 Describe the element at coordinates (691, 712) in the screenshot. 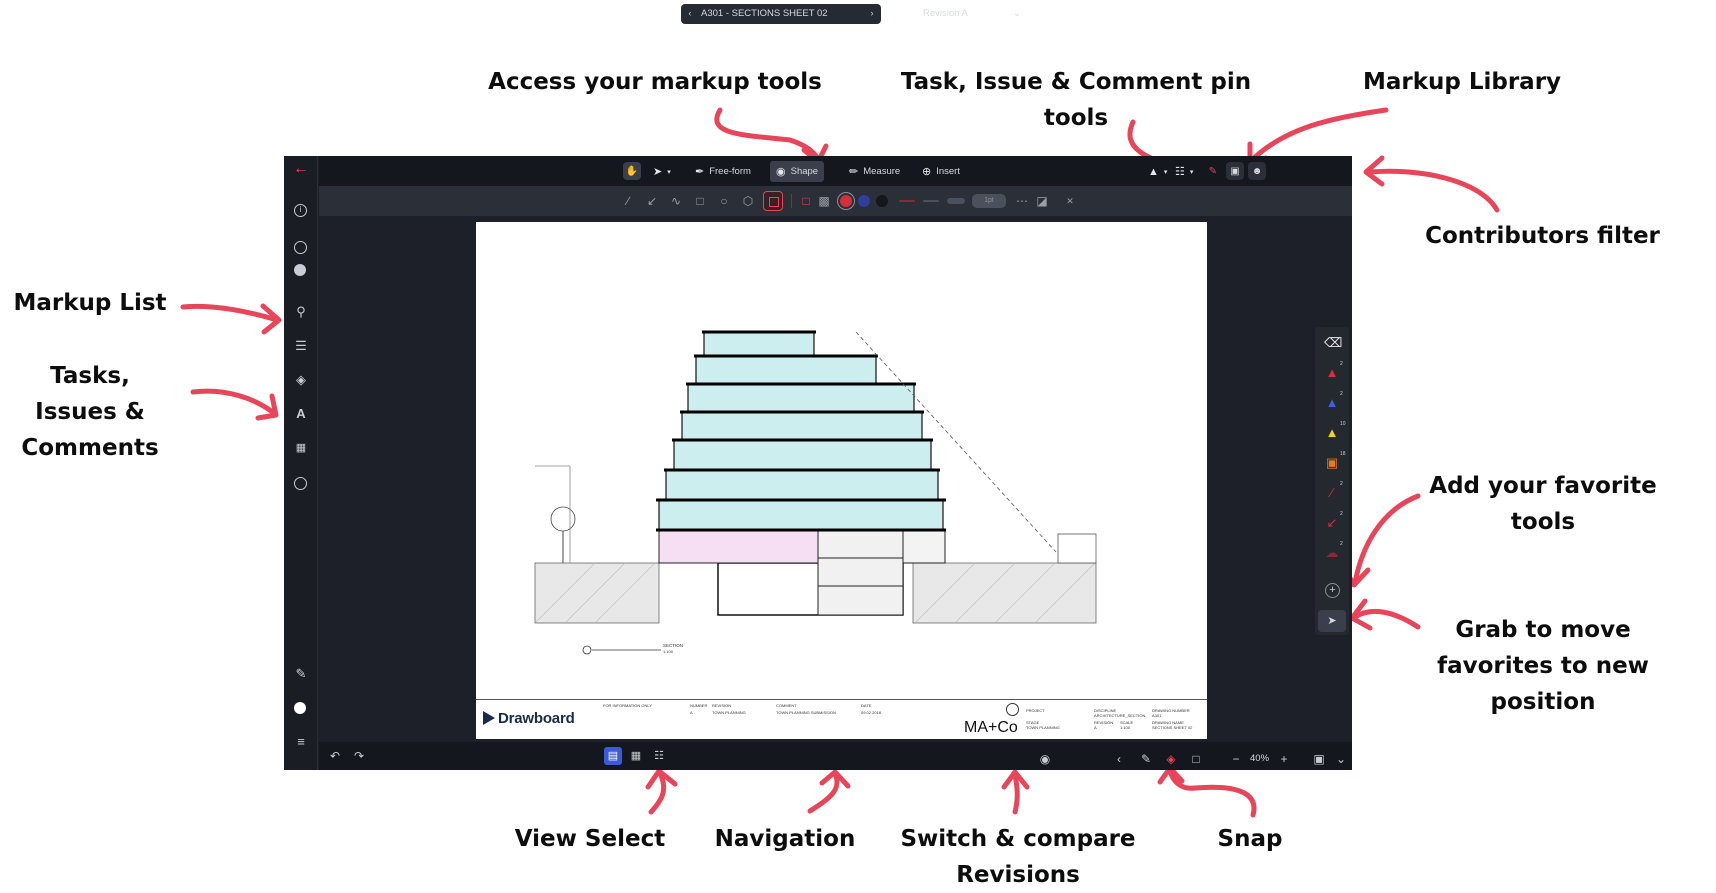

I see `row-number: A` at that location.